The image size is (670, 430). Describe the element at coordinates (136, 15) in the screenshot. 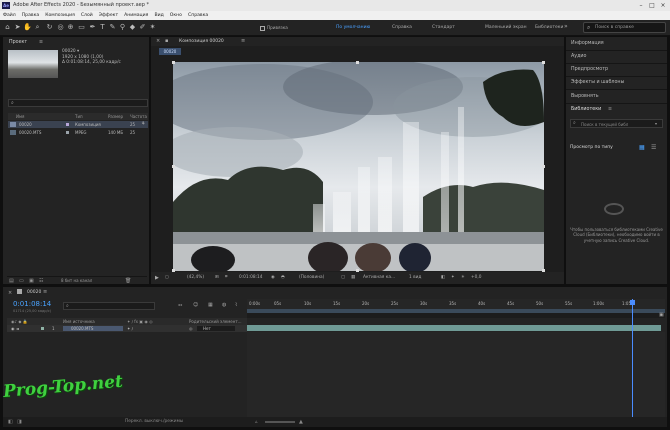

I see `menu-animation: Анимация` at that location.